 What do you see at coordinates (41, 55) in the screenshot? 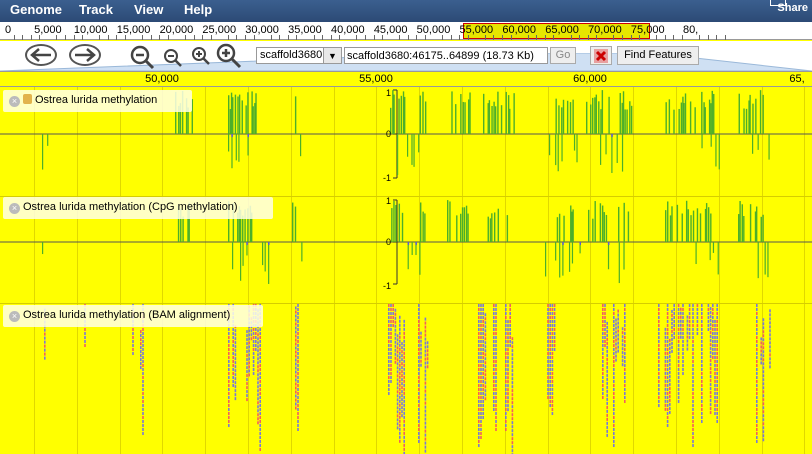
I see `pan-left-button` at bounding box center [41, 55].